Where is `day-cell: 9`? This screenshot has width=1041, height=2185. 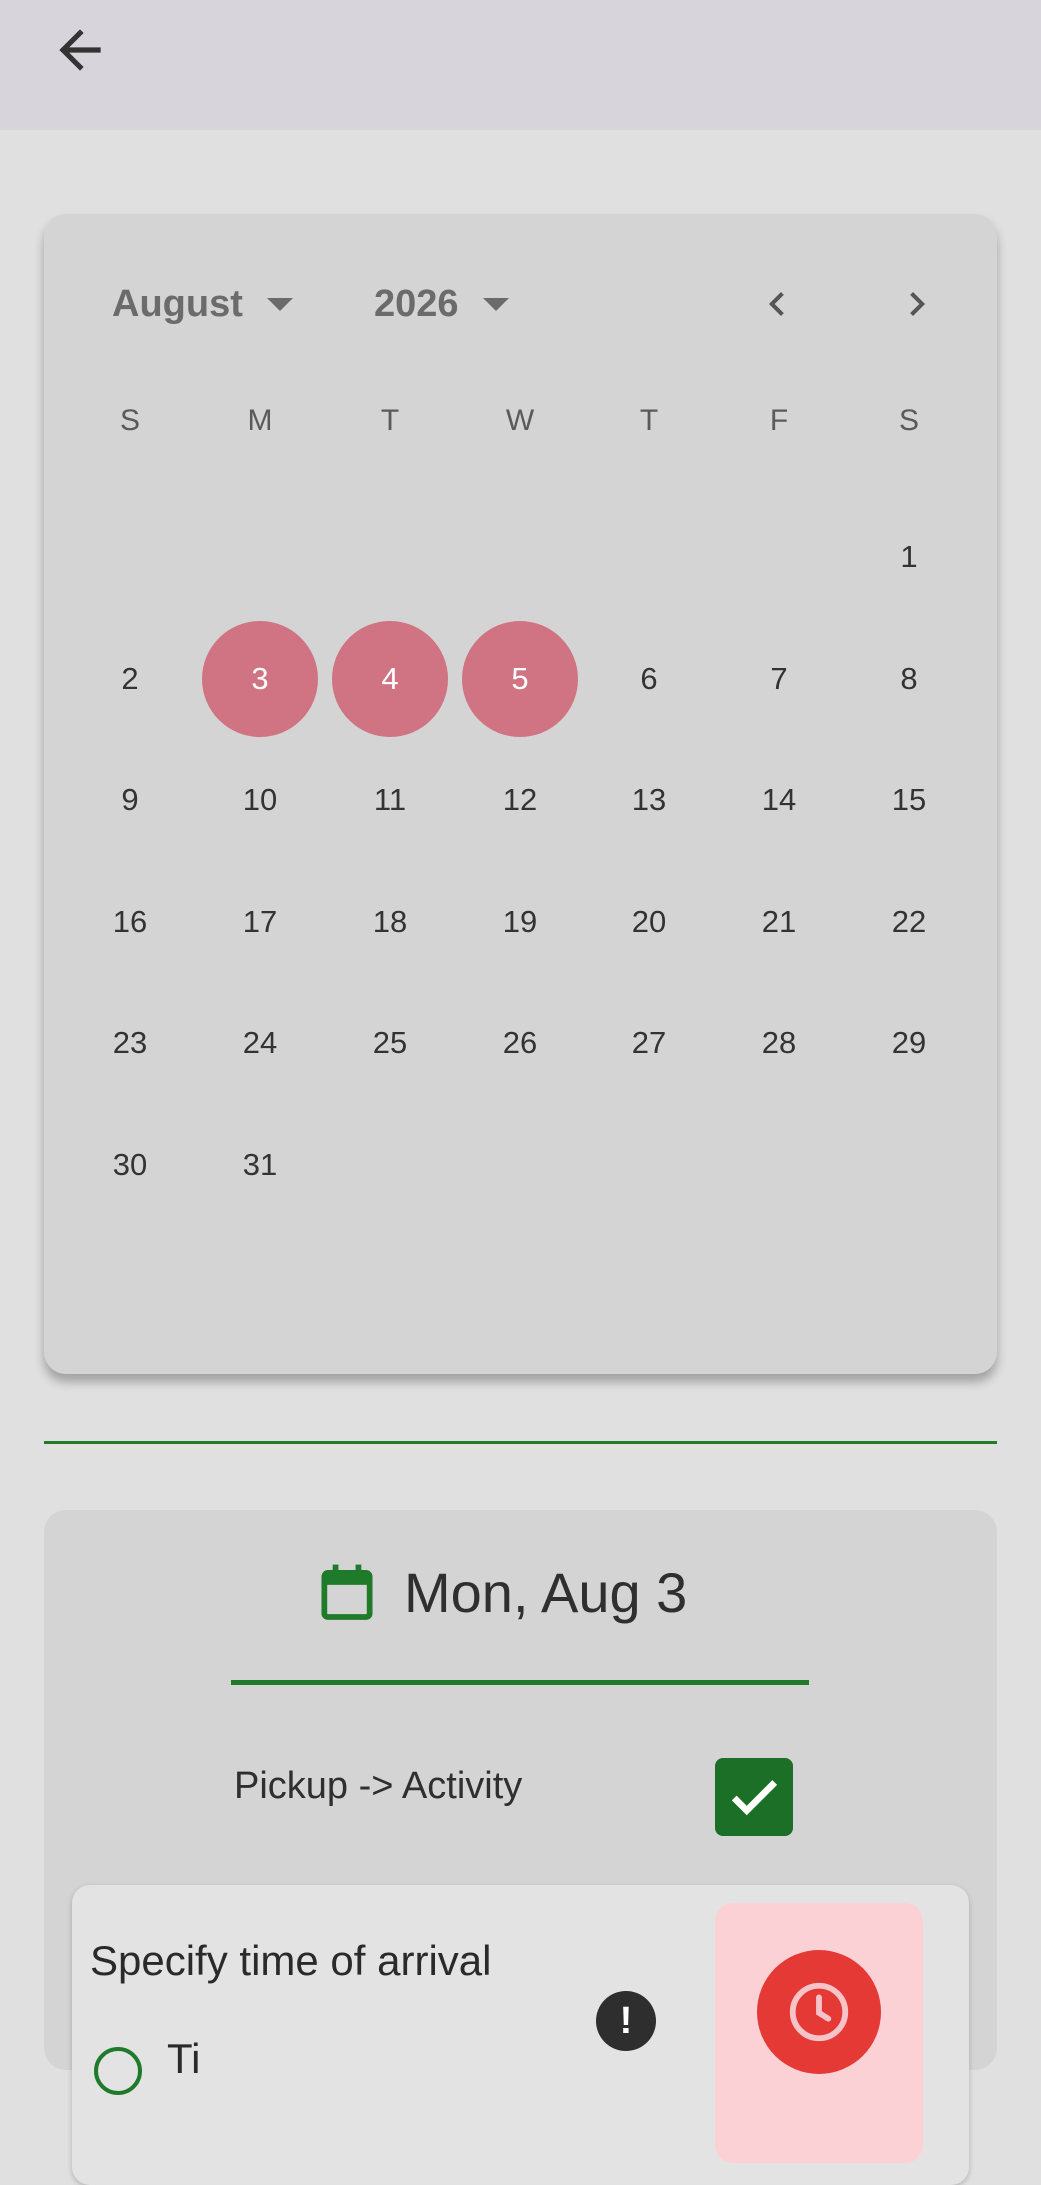
day-cell: 9 is located at coordinates (130, 800).